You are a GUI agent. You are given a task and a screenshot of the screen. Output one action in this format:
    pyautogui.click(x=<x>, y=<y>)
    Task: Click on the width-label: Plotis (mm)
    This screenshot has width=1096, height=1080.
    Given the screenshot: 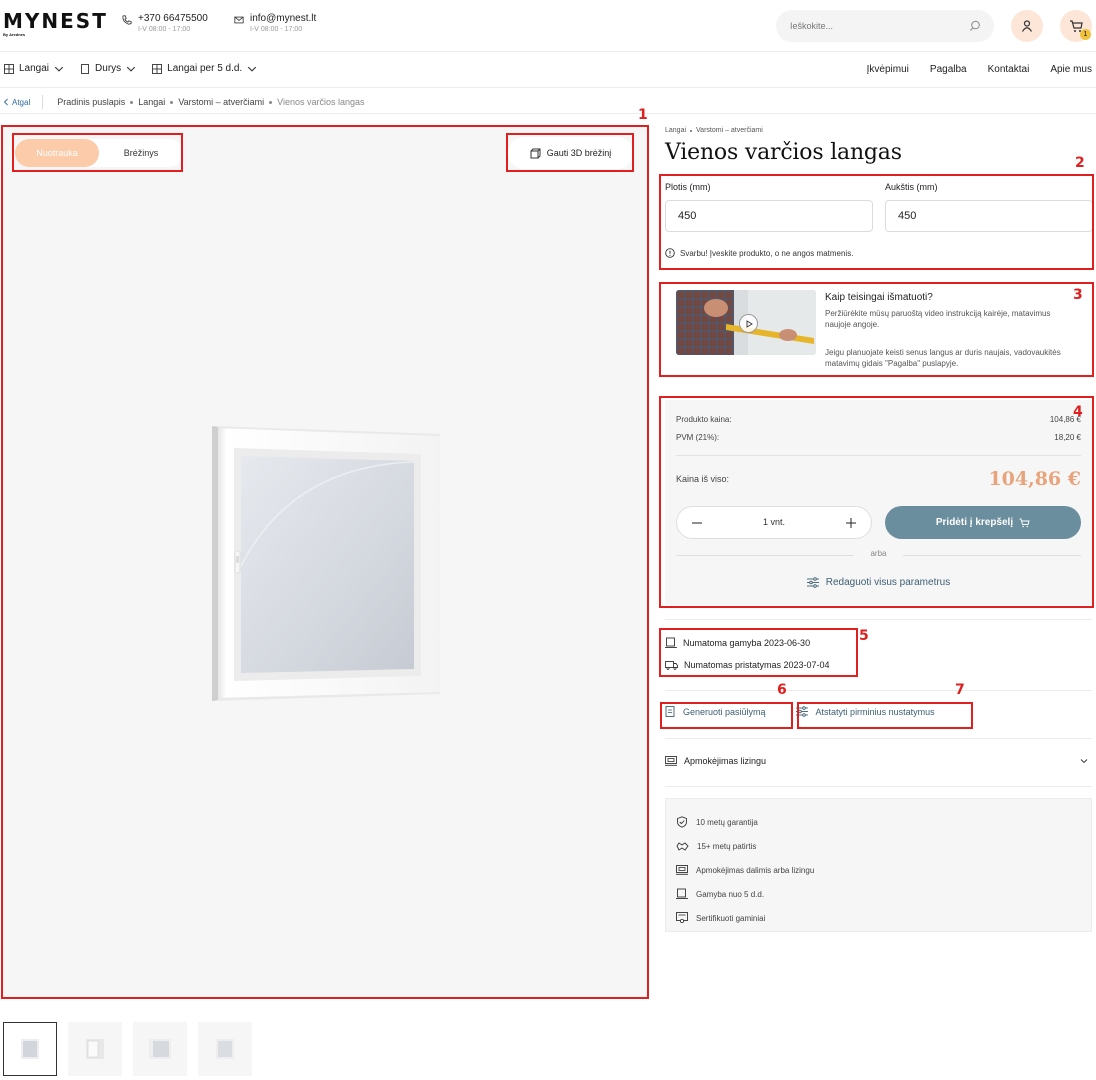 What is the action you would take?
    pyautogui.click(x=688, y=187)
    